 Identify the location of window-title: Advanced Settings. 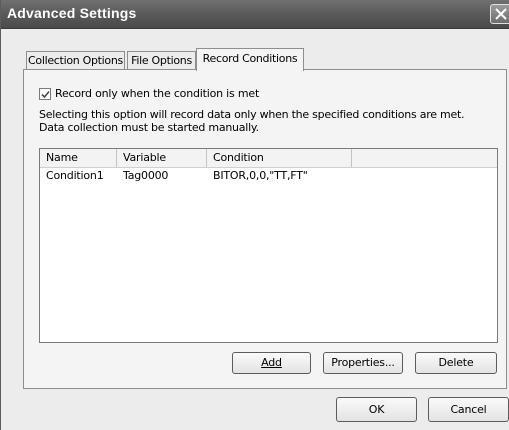
(72, 13).